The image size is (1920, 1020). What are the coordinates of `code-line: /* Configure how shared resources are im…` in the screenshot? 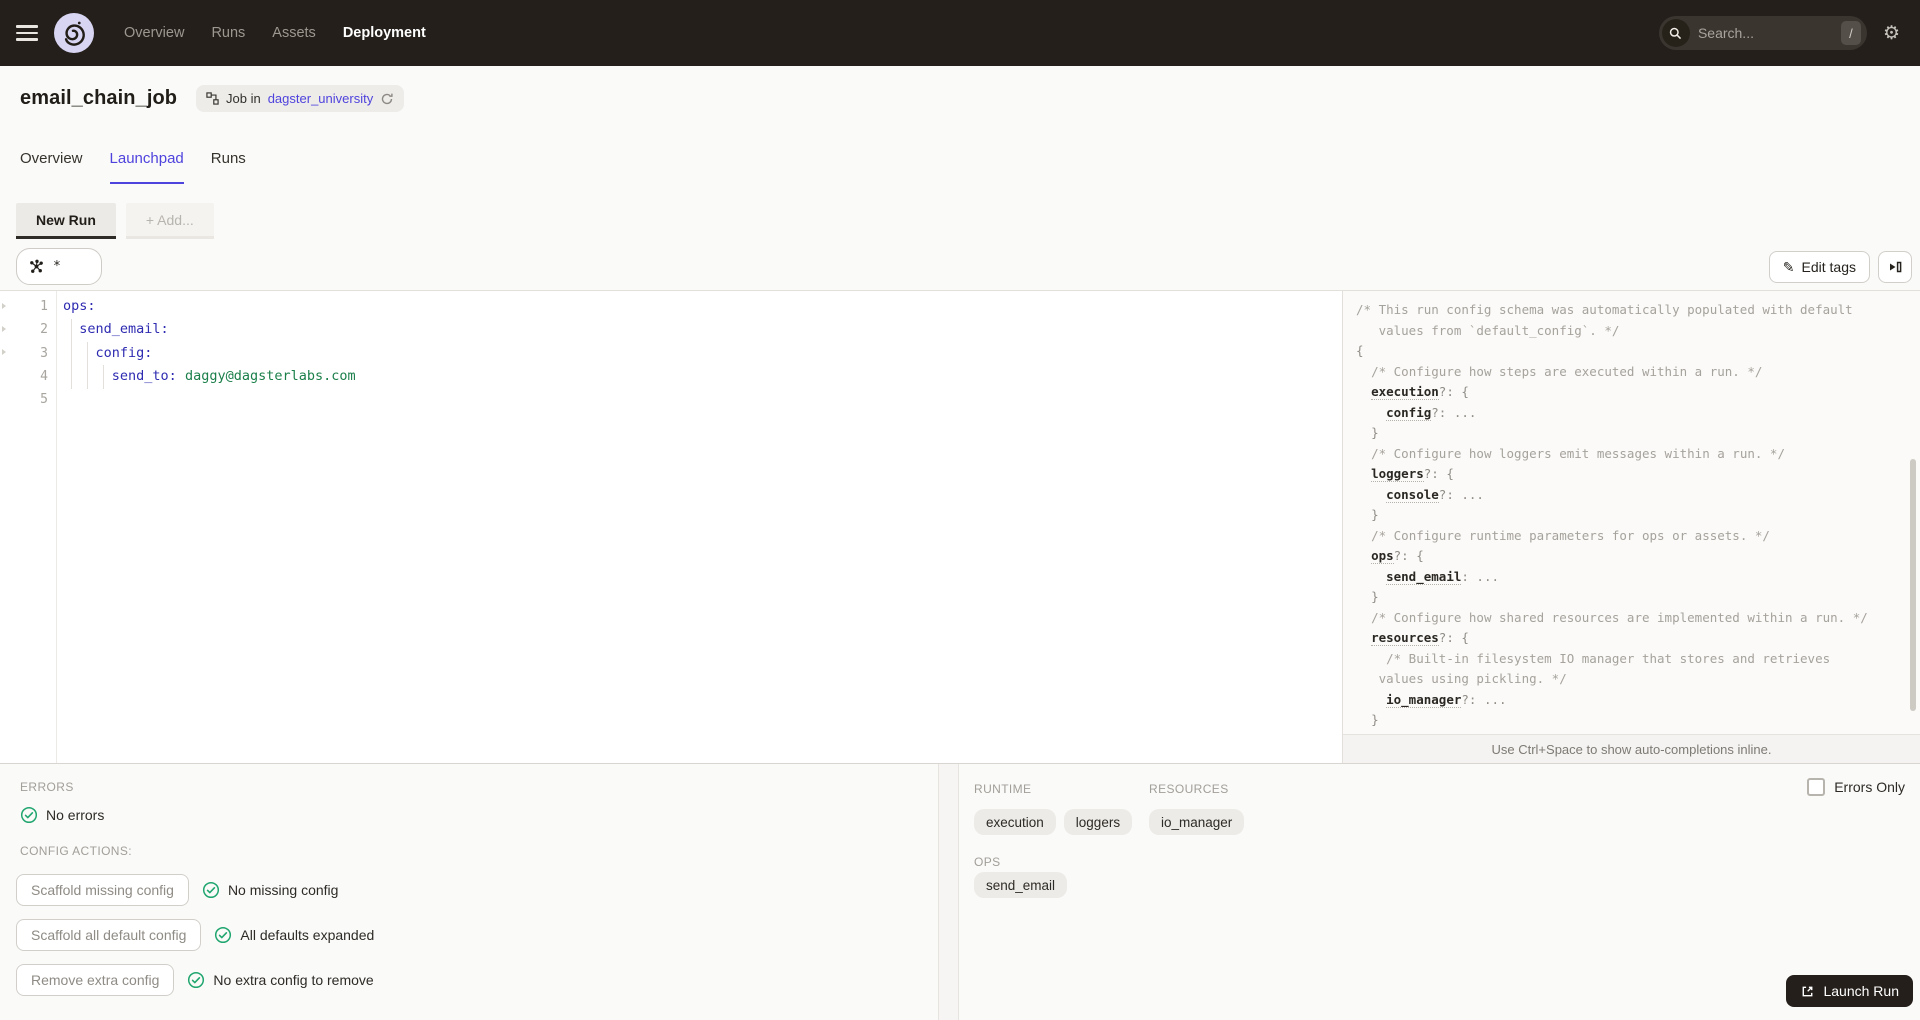 It's located at (1619, 617).